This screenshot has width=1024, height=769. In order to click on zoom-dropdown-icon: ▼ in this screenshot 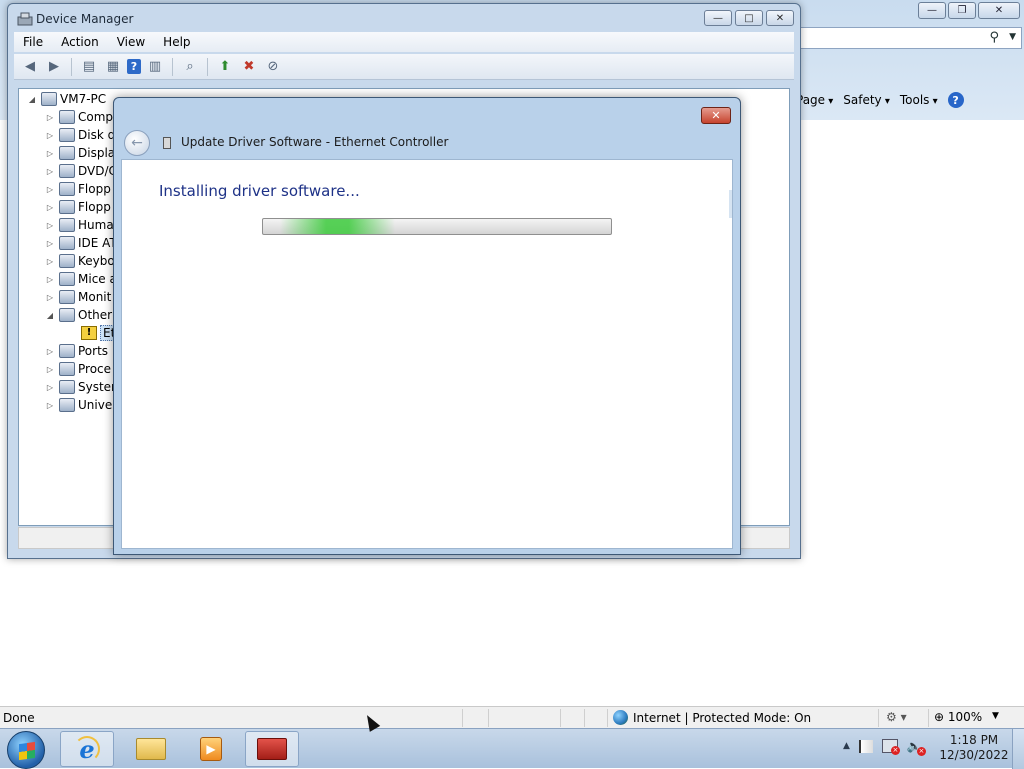, I will do `click(995, 716)`.